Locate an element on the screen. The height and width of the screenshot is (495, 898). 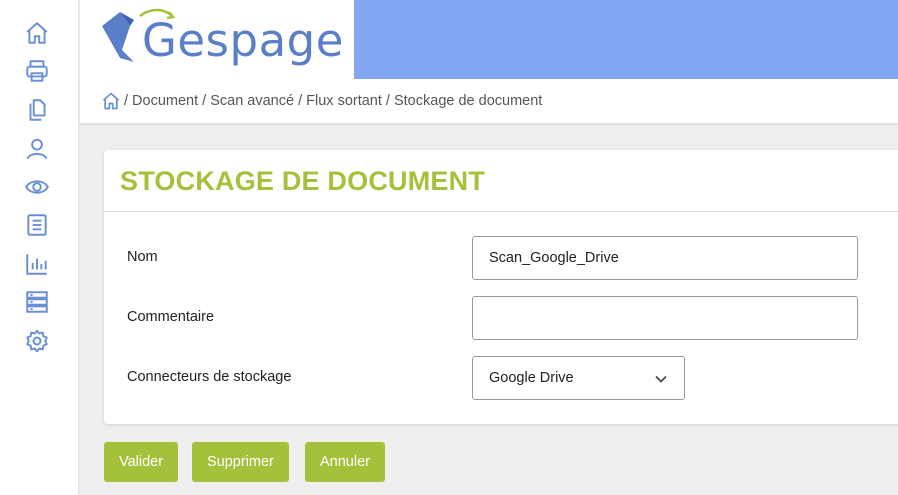
eye-icon is located at coordinates (37, 187).